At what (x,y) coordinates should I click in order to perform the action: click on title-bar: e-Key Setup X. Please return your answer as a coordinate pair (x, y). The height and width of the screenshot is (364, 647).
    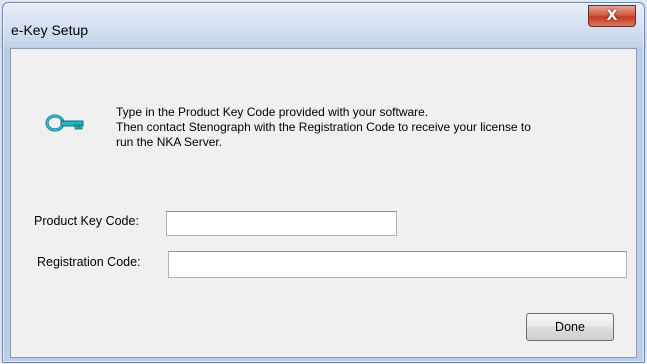
    Looking at the image, I should click on (323, 25).